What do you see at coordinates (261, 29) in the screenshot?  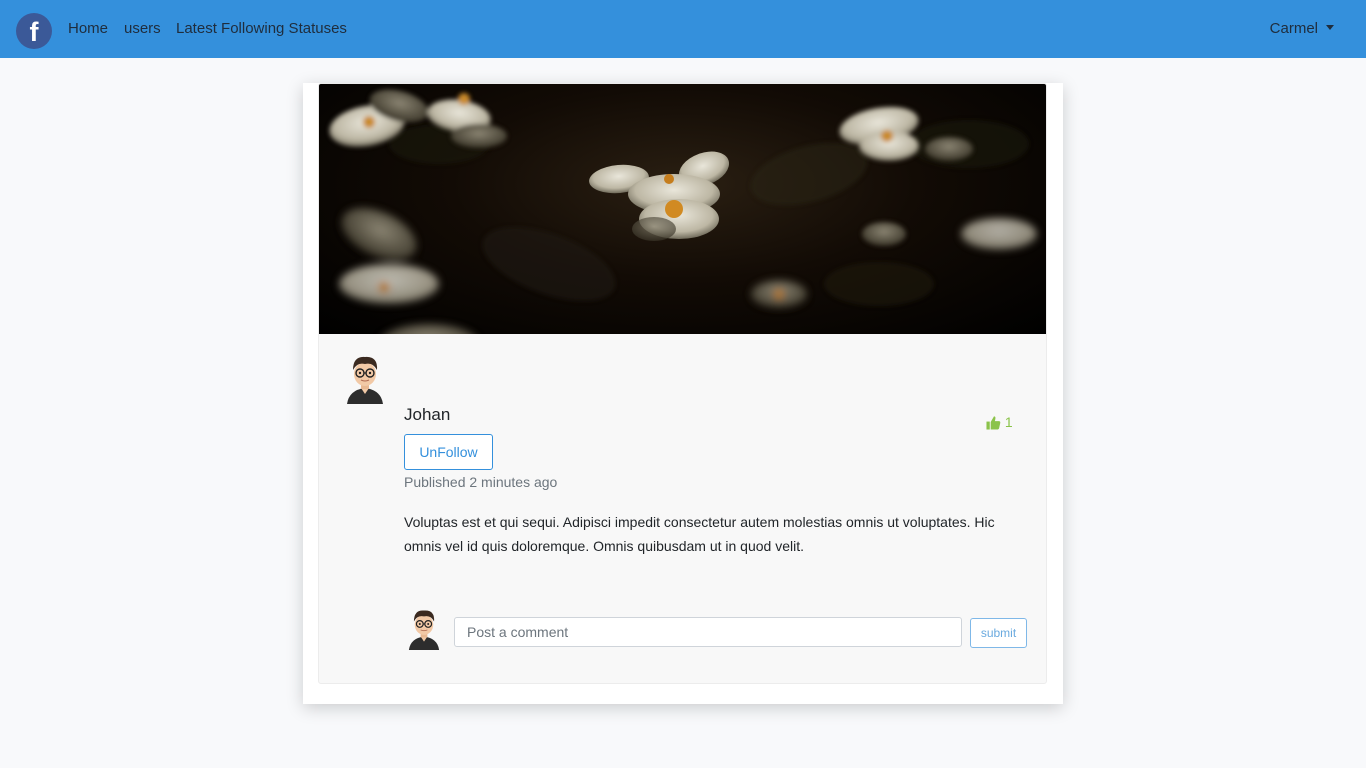 I see `nav-link-latest-following-statuses: Latest Following Statuses` at bounding box center [261, 29].